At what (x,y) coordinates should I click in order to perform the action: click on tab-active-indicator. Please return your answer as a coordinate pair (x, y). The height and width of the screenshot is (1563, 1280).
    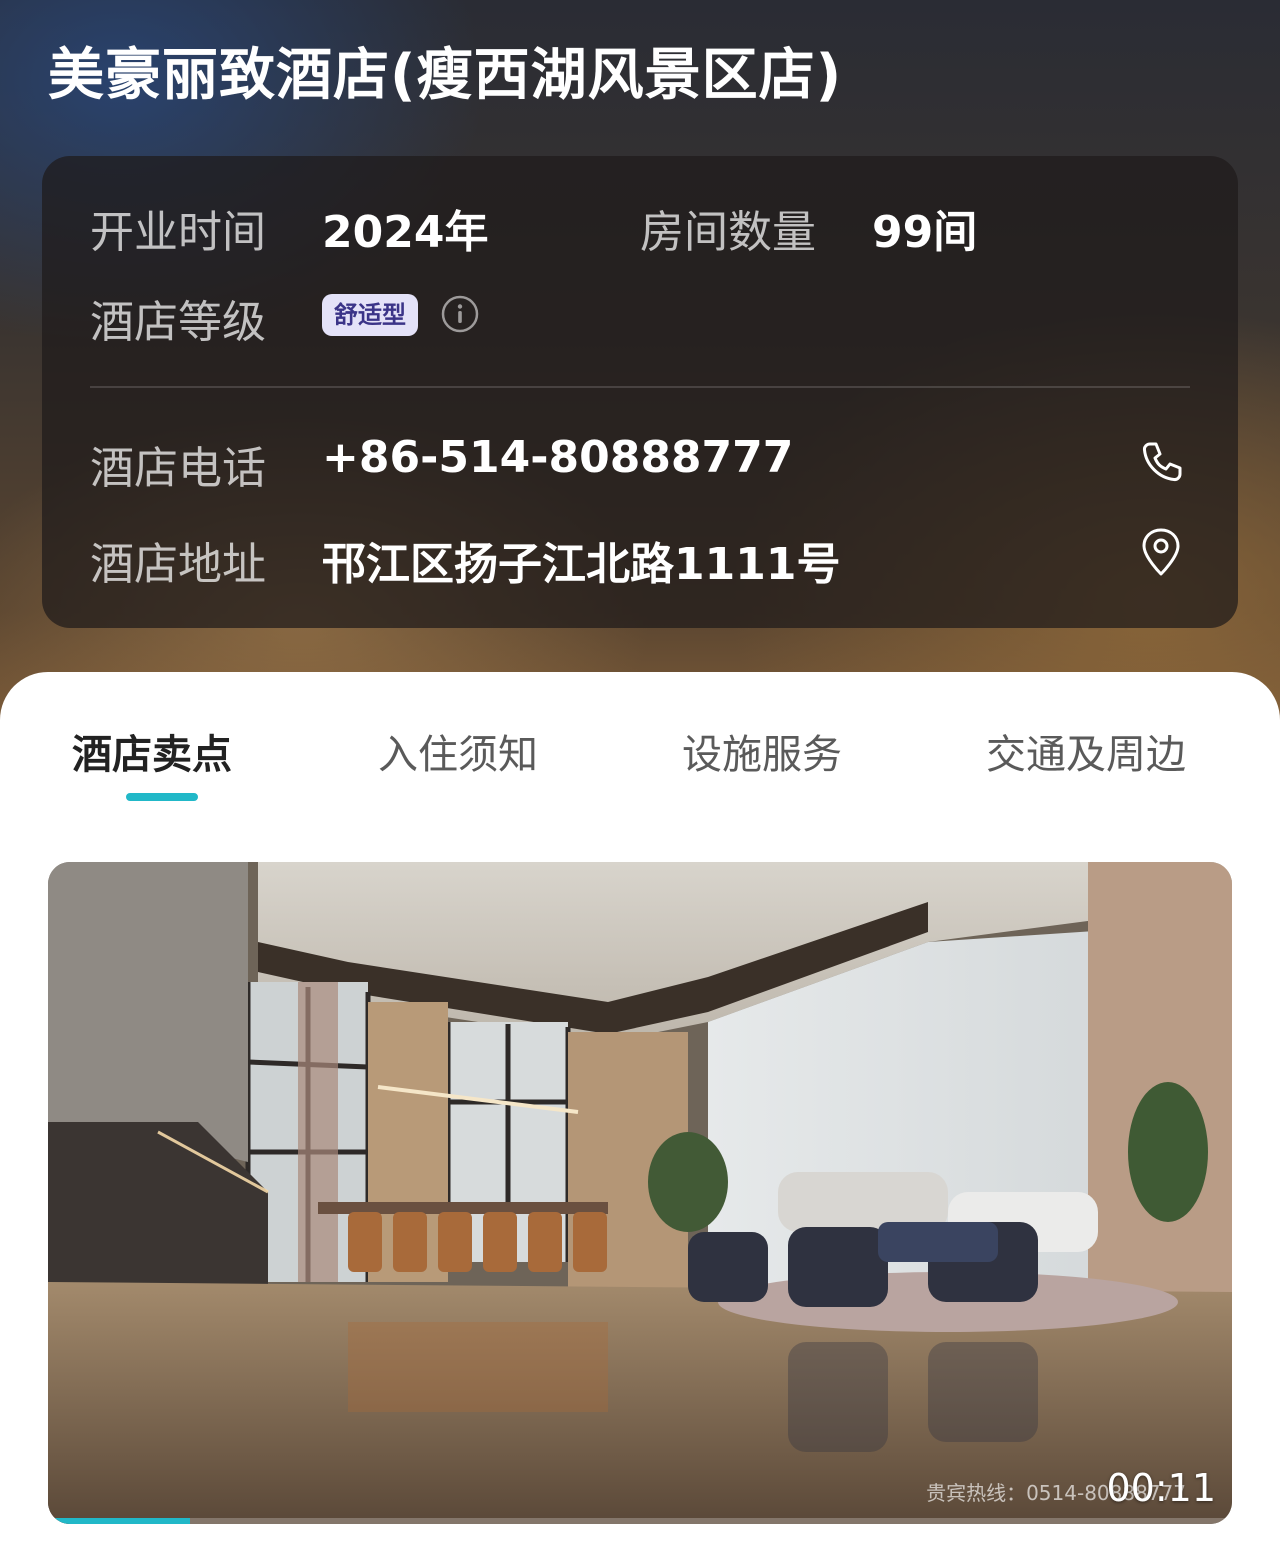
    Looking at the image, I should click on (162, 797).